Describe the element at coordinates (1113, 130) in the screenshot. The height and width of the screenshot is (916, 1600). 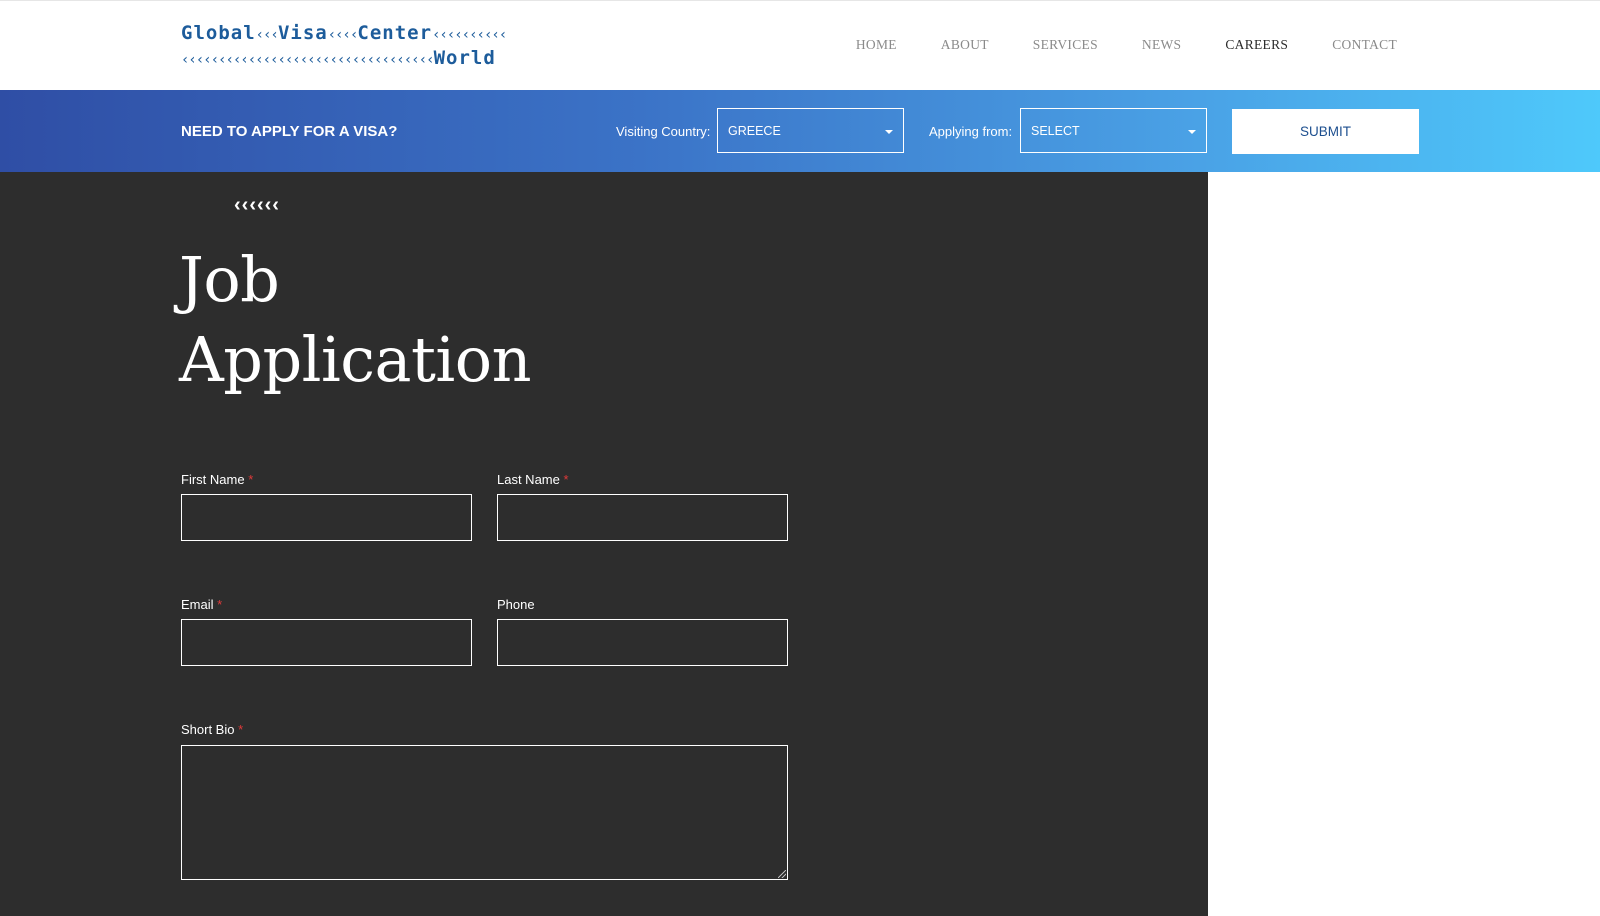
I see `applying-from-select: SELECT` at that location.